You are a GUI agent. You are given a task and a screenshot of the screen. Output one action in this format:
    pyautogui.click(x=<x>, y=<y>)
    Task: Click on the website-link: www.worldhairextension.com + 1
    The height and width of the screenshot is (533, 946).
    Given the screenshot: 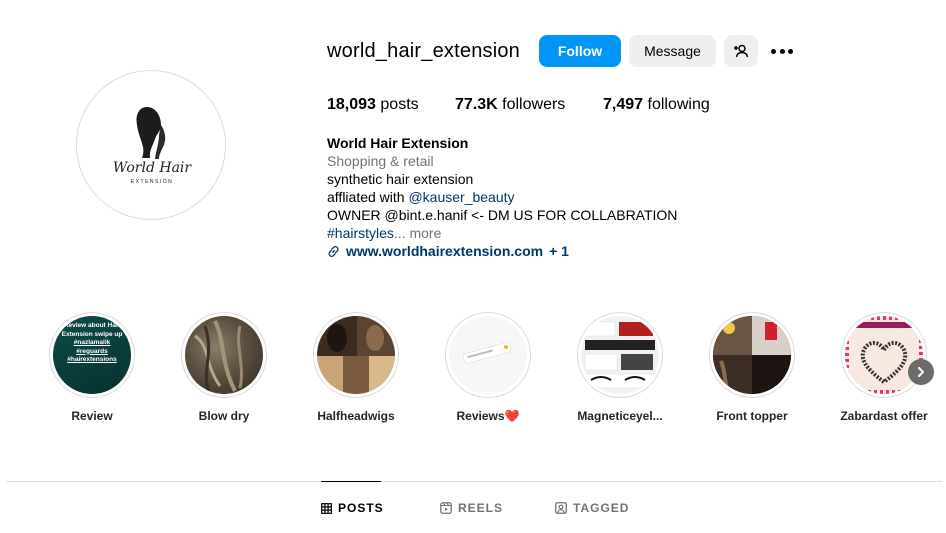 What is the action you would take?
    pyautogui.click(x=537, y=251)
    